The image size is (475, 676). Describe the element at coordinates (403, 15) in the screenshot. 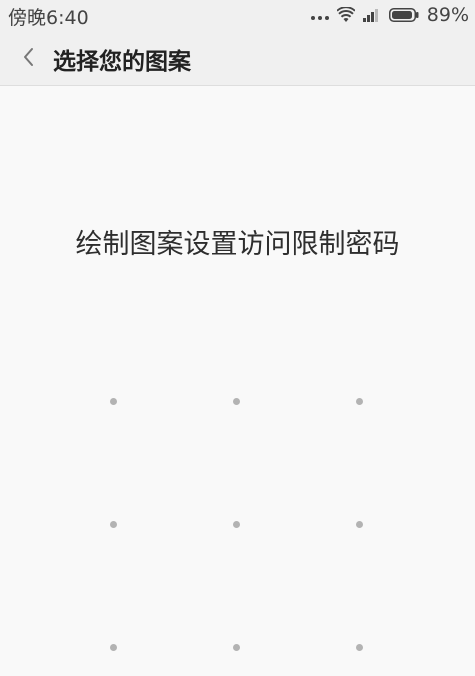

I see `battery-icon` at that location.